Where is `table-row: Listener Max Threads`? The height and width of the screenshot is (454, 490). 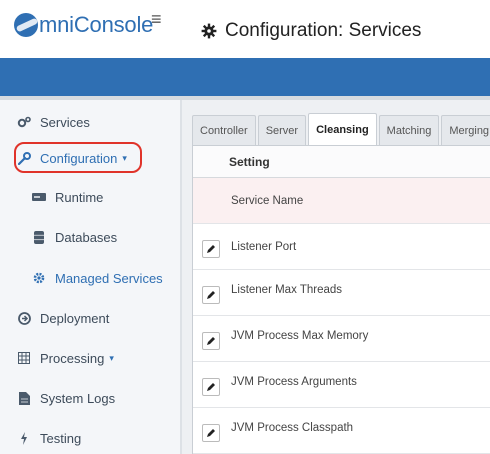
table-row: Listener Max Threads is located at coordinates (341, 293).